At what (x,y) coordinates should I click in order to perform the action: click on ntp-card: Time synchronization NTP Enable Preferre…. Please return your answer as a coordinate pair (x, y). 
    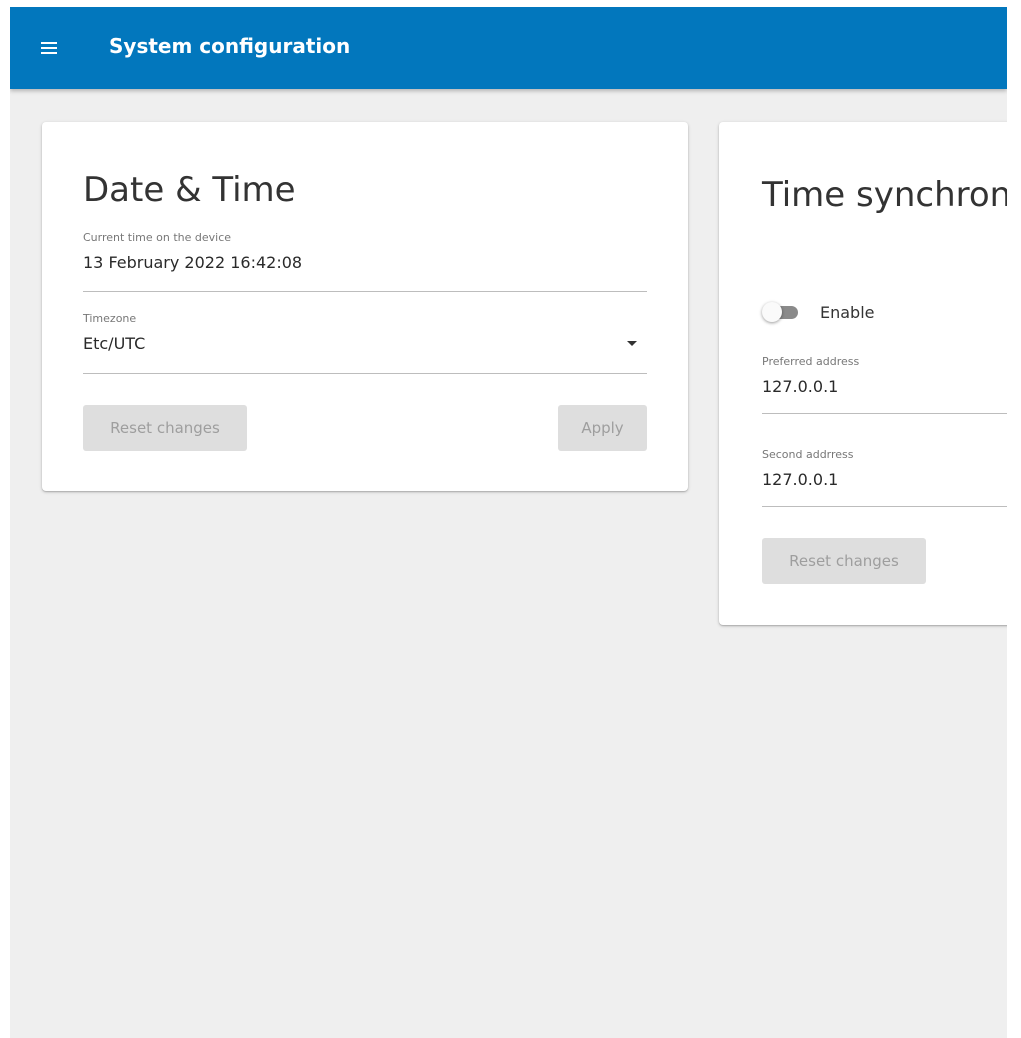
    Looking at the image, I should click on (863, 373).